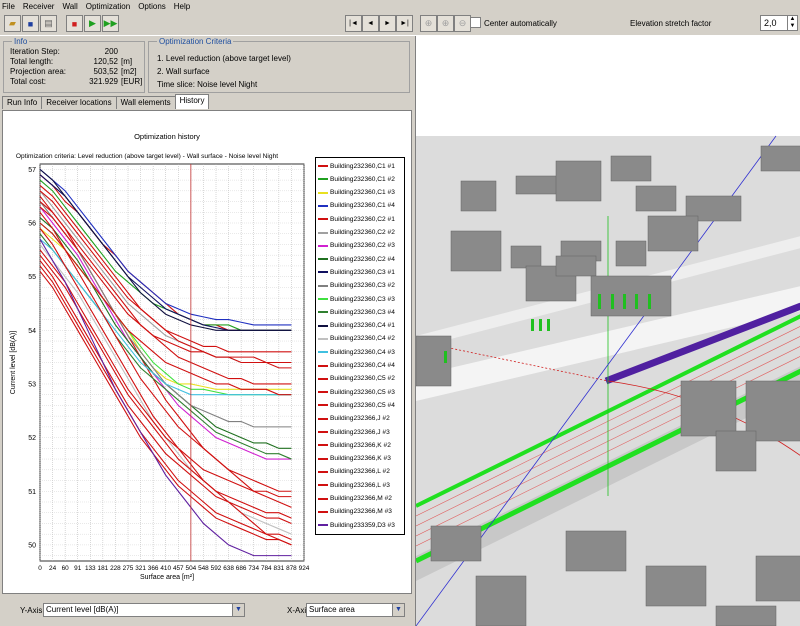 The width and height of the screenshot is (800, 626). Describe the element at coordinates (356, 179) in the screenshot. I see `legend-item: Building232360,C1 #2` at that location.